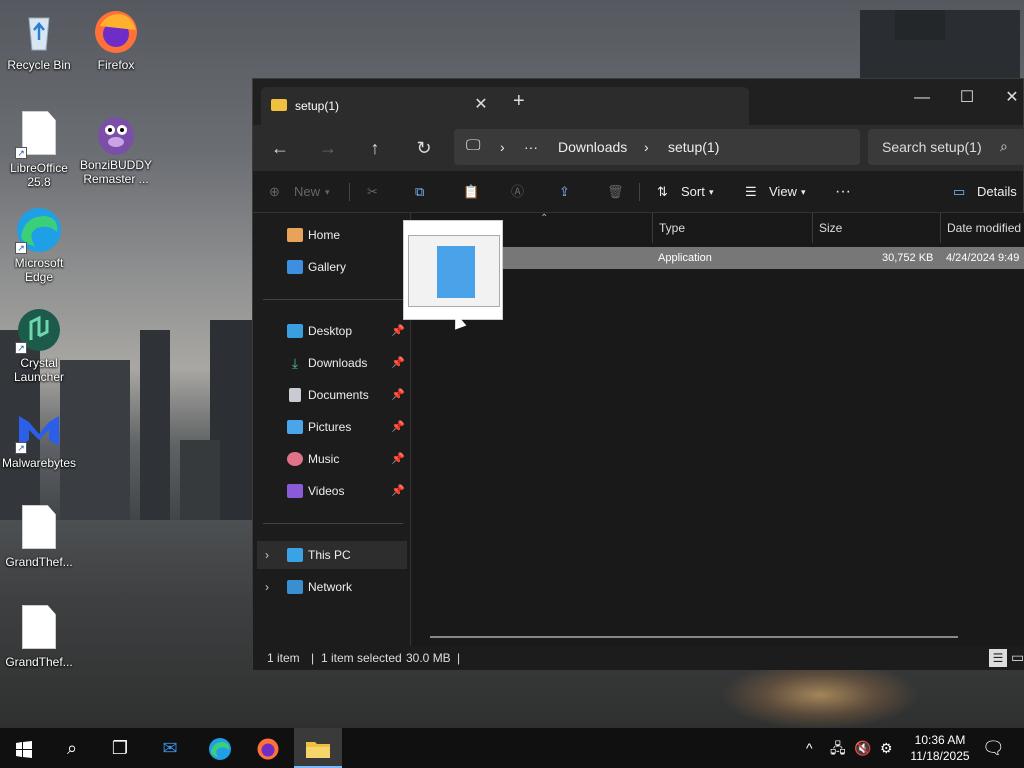  I want to click on desktop-icon-firefox: Firefox, so click(116, 40).